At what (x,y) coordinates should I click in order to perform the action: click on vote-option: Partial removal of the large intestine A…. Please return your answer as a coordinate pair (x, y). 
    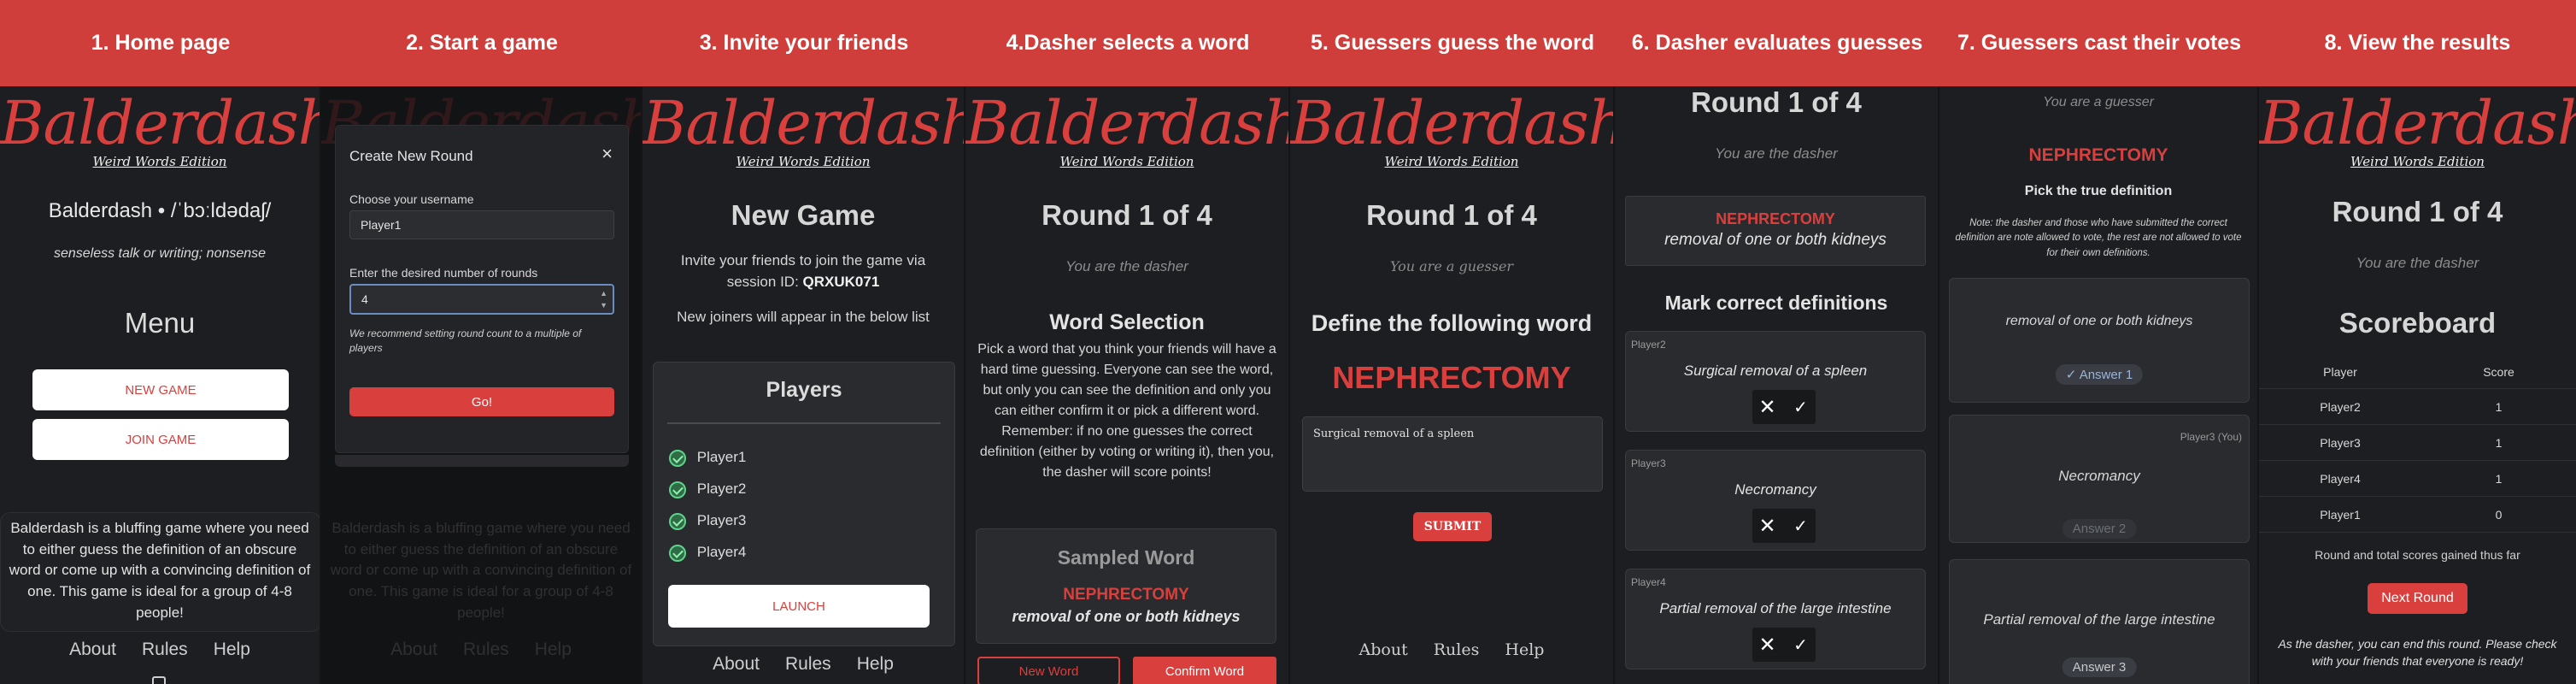
    Looking at the image, I should click on (2099, 621).